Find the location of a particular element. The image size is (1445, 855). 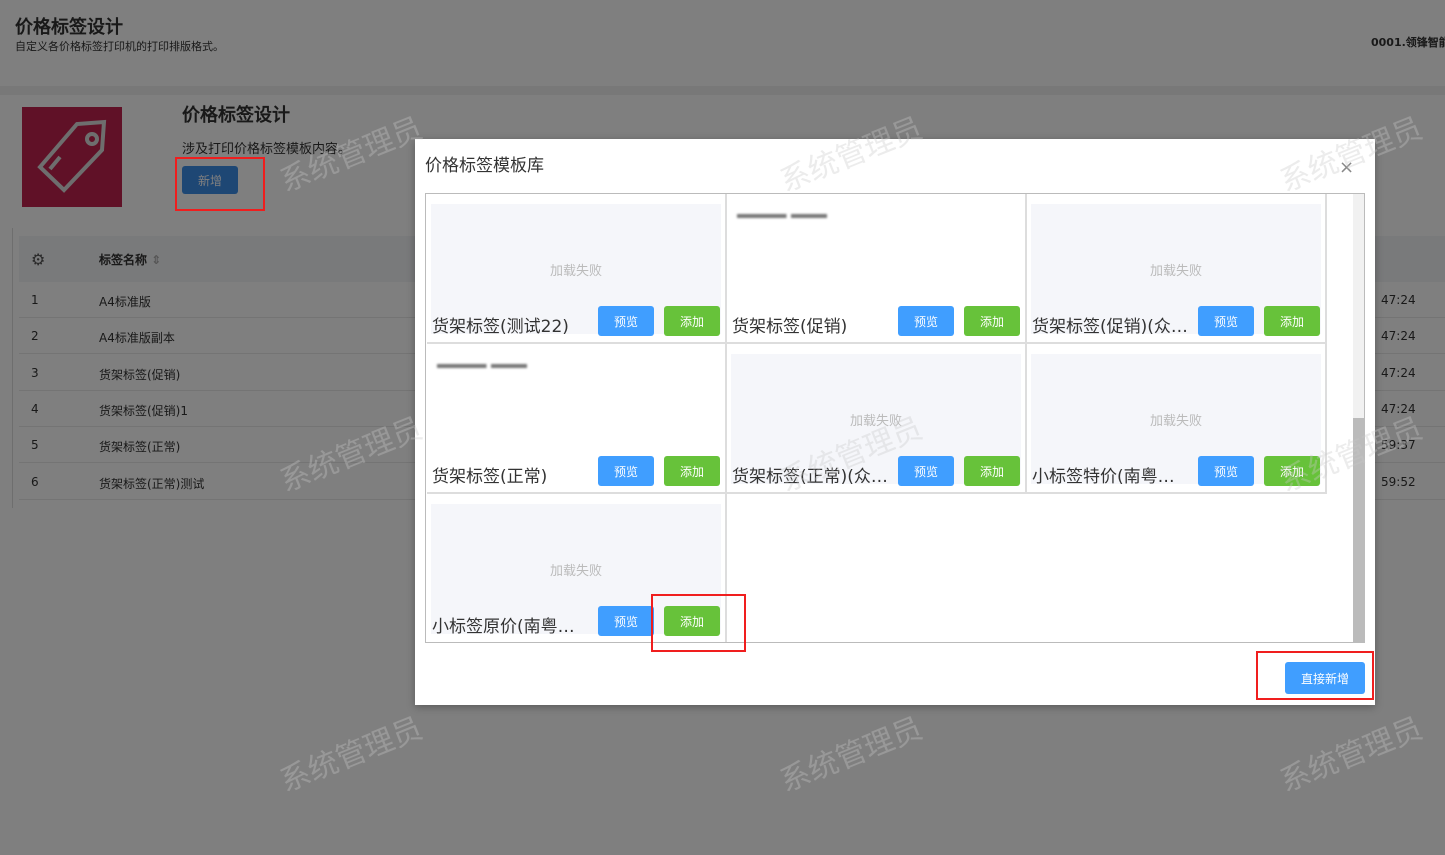

template-card: 货架标签(正常) 预览 添加 is located at coordinates (577, 419).